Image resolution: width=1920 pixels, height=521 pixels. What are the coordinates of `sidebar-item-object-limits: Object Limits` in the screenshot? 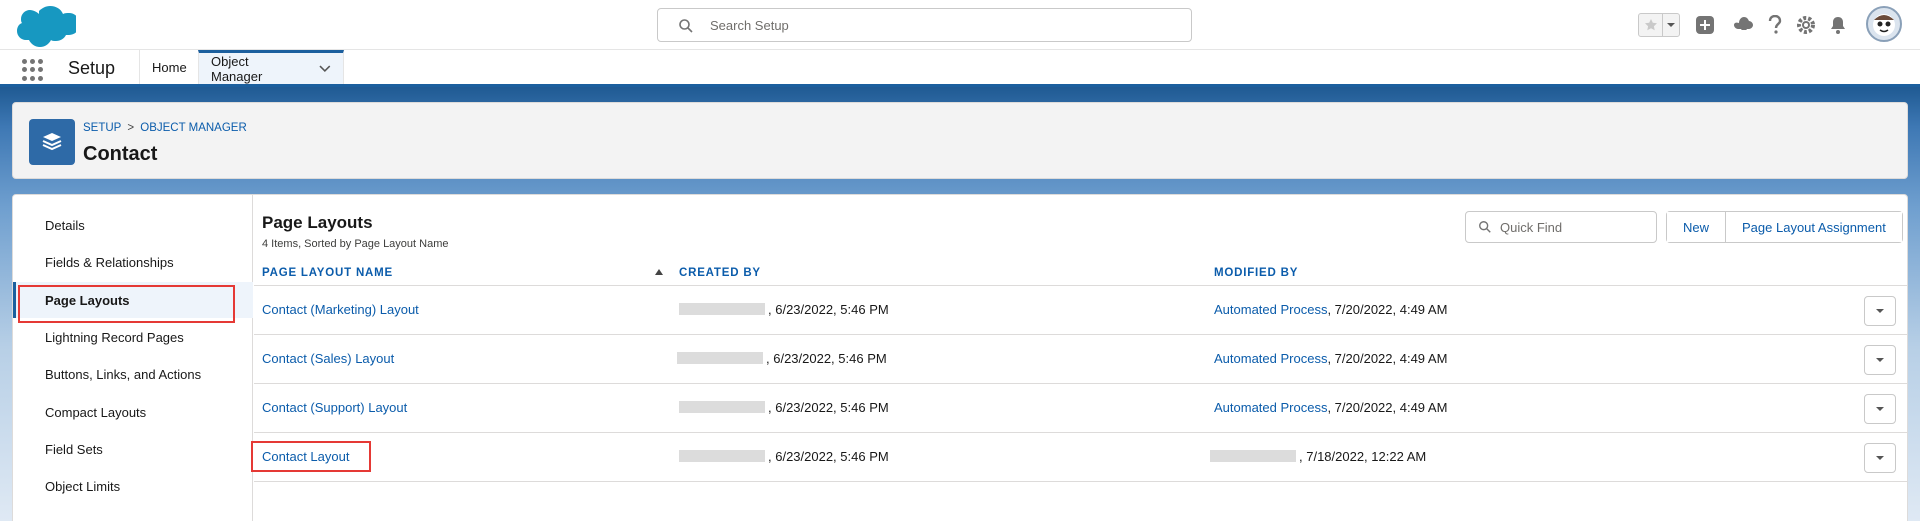 It's located at (133, 486).